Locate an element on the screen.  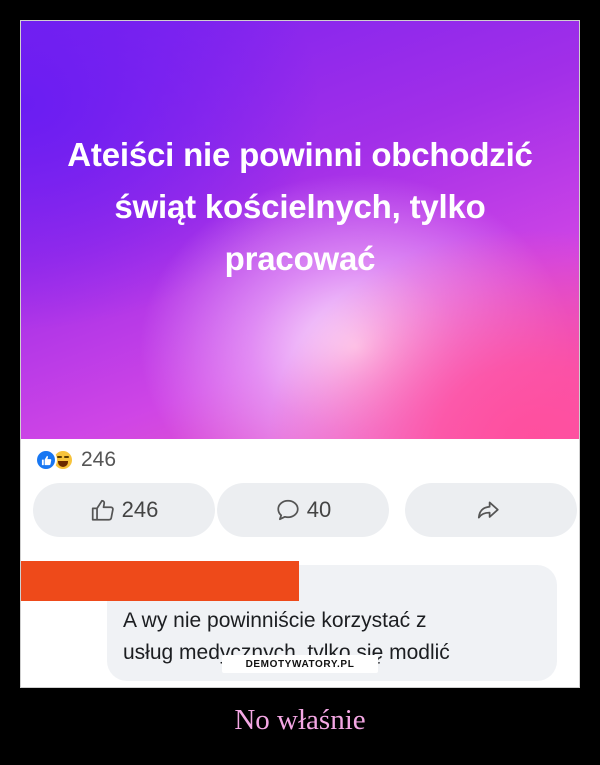
post-text-line: świąt kościelnych, tylko is located at coordinates (300, 206).